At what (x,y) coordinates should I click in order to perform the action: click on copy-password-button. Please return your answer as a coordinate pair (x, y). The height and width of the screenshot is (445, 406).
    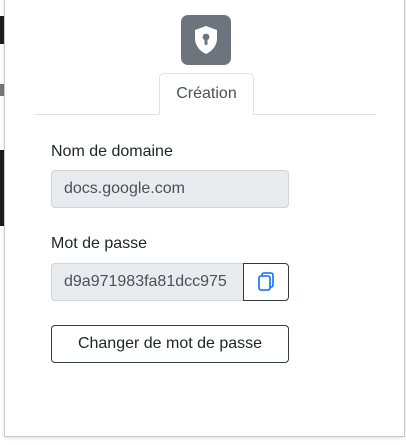
    Looking at the image, I should click on (266, 282).